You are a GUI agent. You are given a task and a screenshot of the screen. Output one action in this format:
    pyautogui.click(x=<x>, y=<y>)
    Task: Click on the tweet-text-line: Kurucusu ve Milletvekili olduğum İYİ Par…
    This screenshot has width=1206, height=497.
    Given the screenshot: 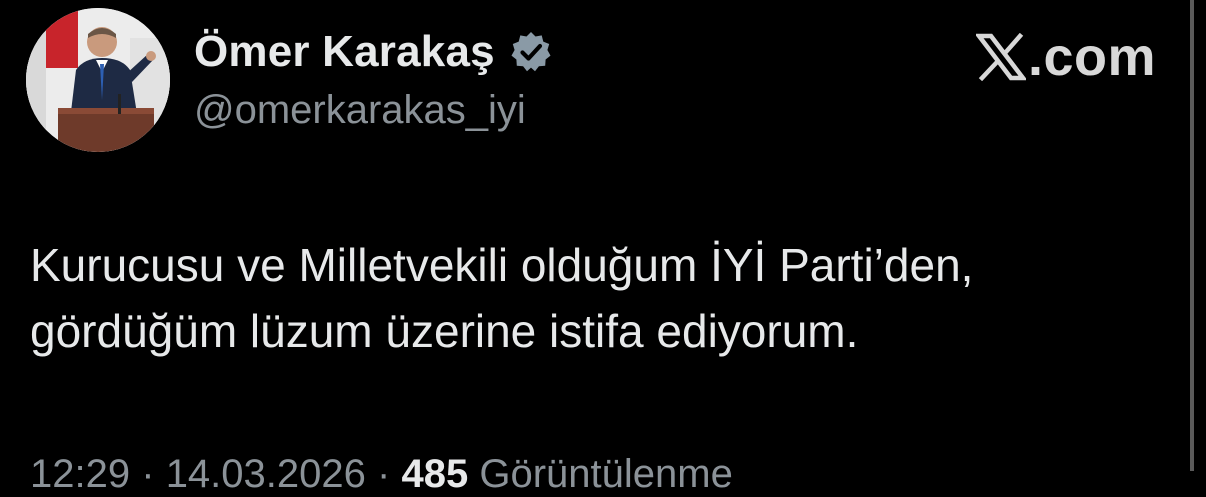 What is the action you would take?
    pyautogui.click(x=502, y=265)
    